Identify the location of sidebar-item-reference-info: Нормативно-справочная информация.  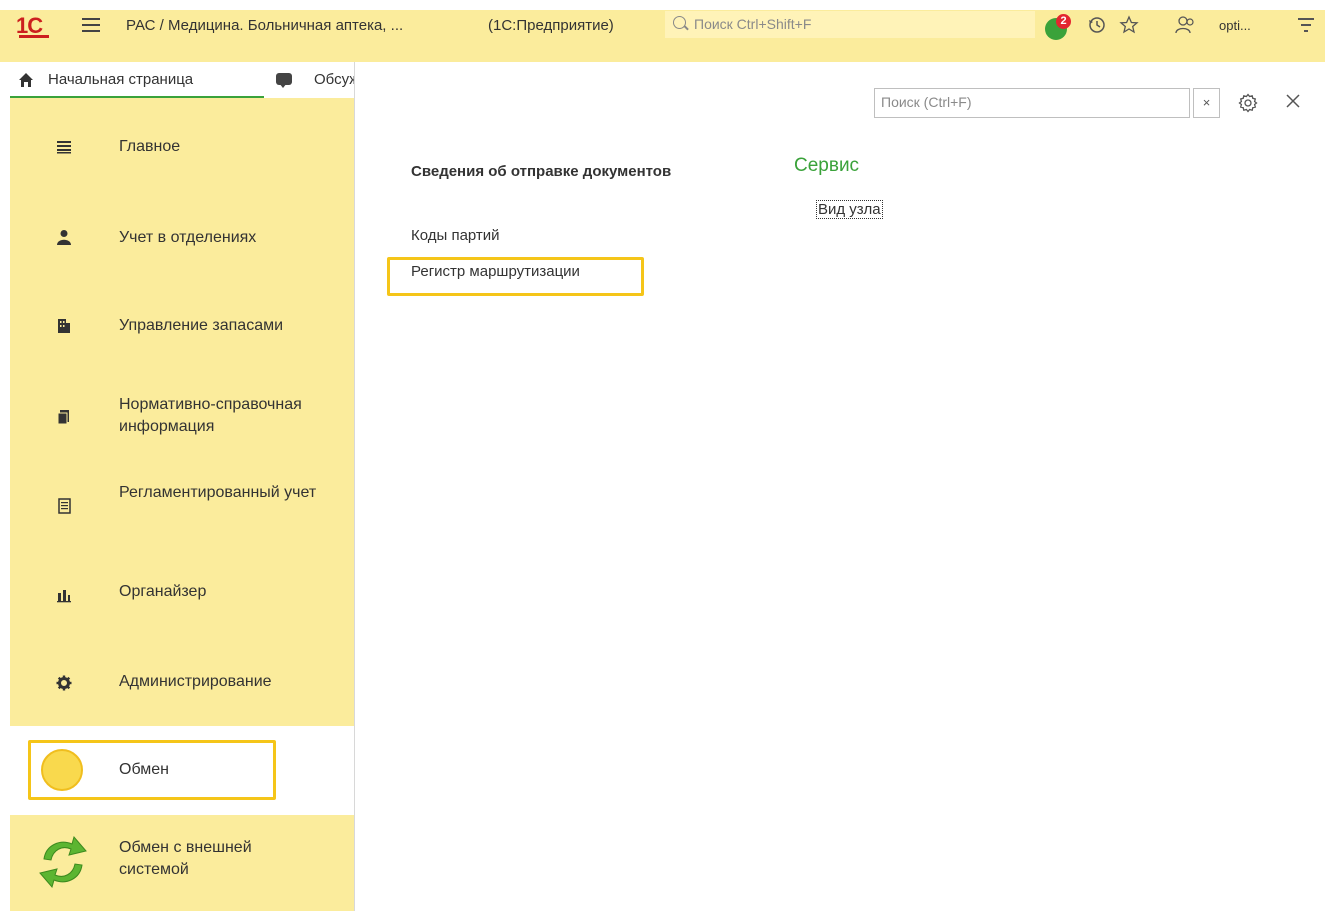
(182, 409).